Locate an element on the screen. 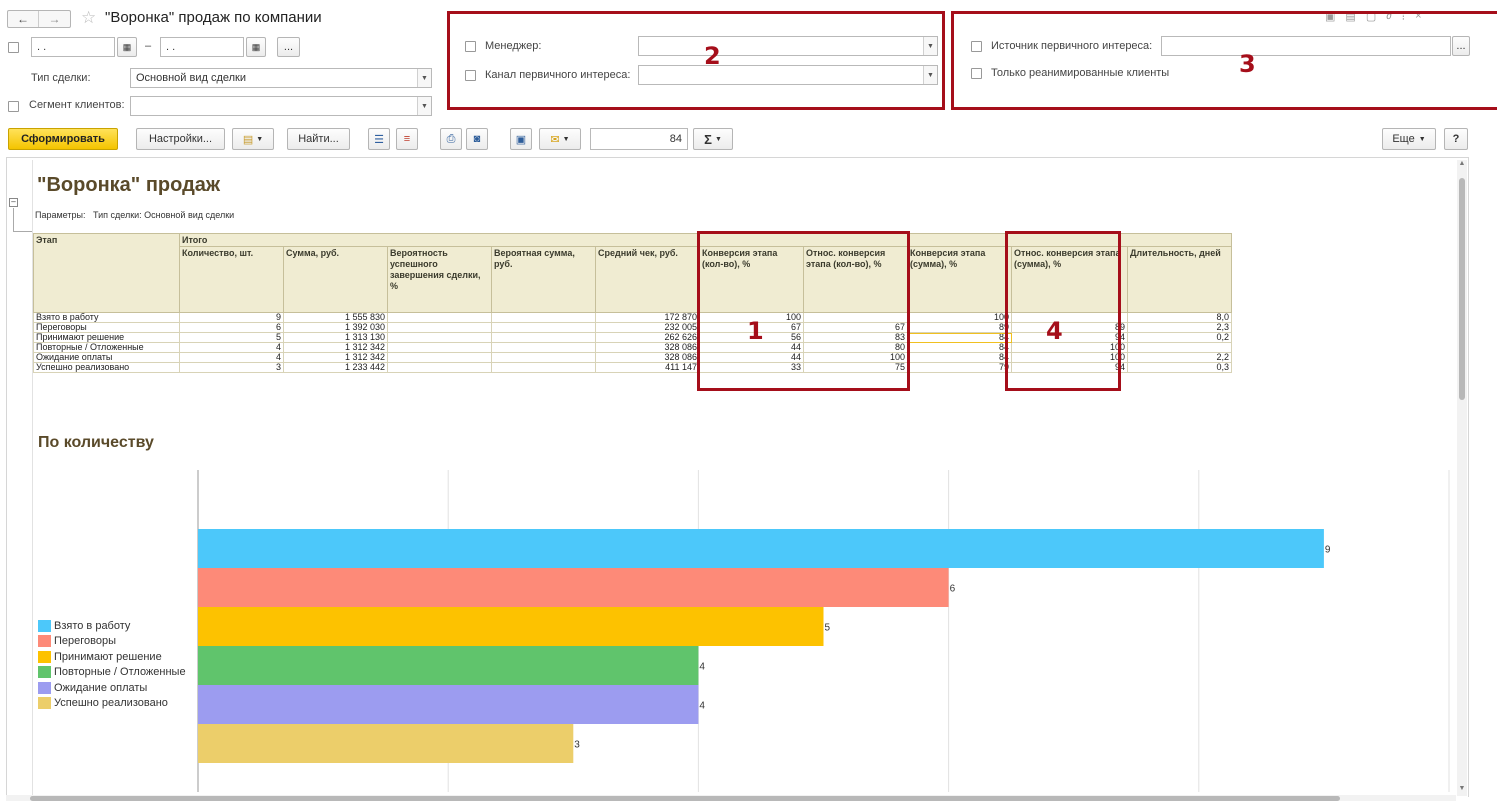 The image size is (1497, 801). bar-value-label: 9 is located at coordinates (1328, 550).